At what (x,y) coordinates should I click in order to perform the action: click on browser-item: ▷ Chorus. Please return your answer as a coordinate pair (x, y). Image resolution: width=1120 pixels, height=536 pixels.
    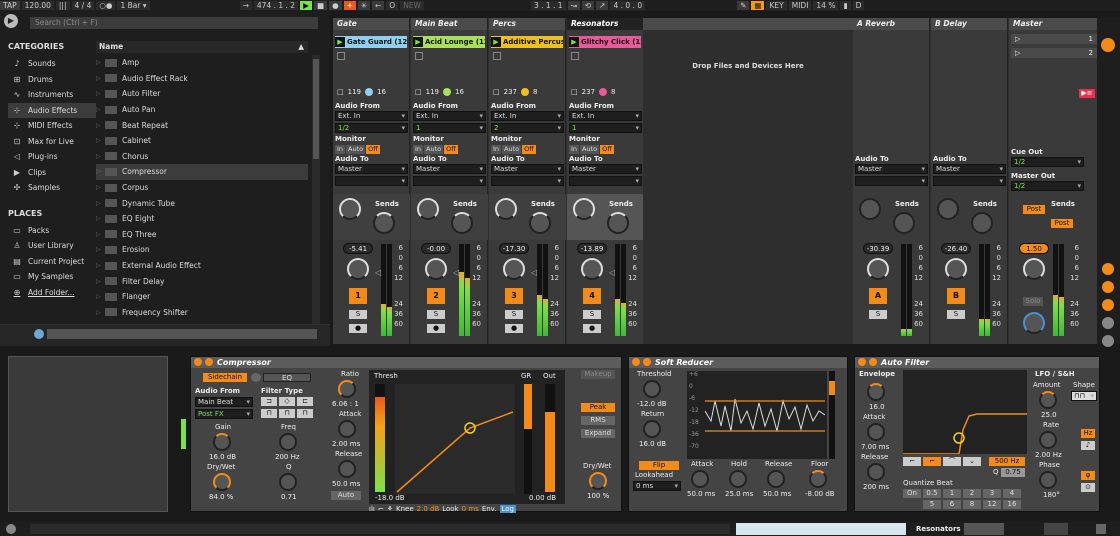
    Looking at the image, I should click on (202, 157).